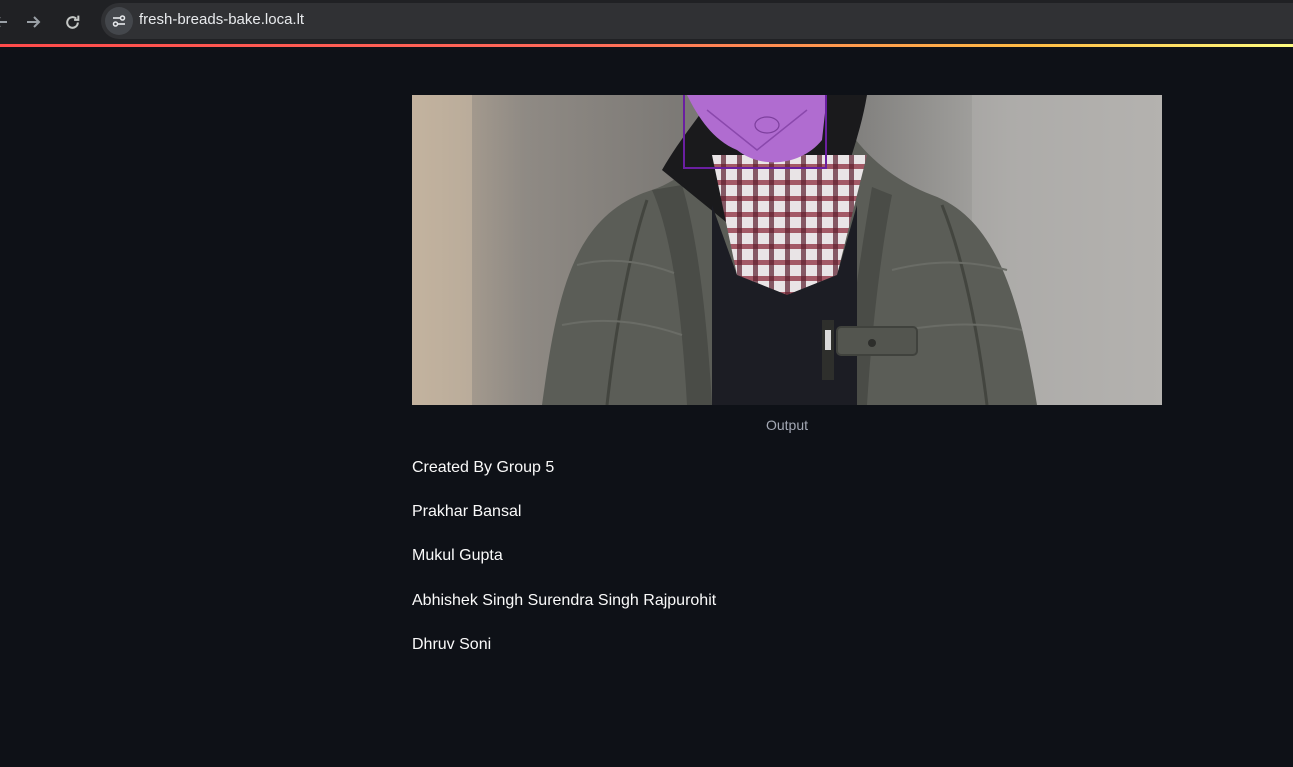 The image size is (1293, 767). What do you see at coordinates (119, 21) in the screenshot?
I see `site-settings-icon` at bounding box center [119, 21].